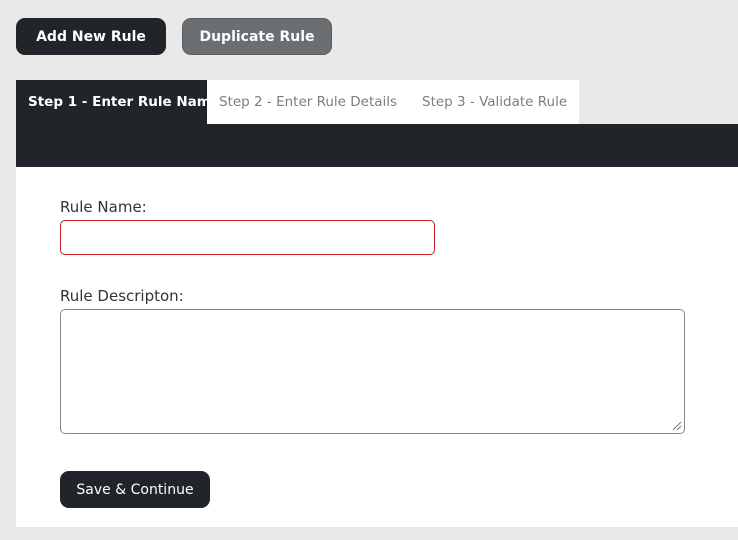 Image resolution: width=738 pixels, height=540 pixels. Describe the element at coordinates (494, 102) in the screenshot. I see `tab-step-3: Step 3 - Validate Rule` at that location.